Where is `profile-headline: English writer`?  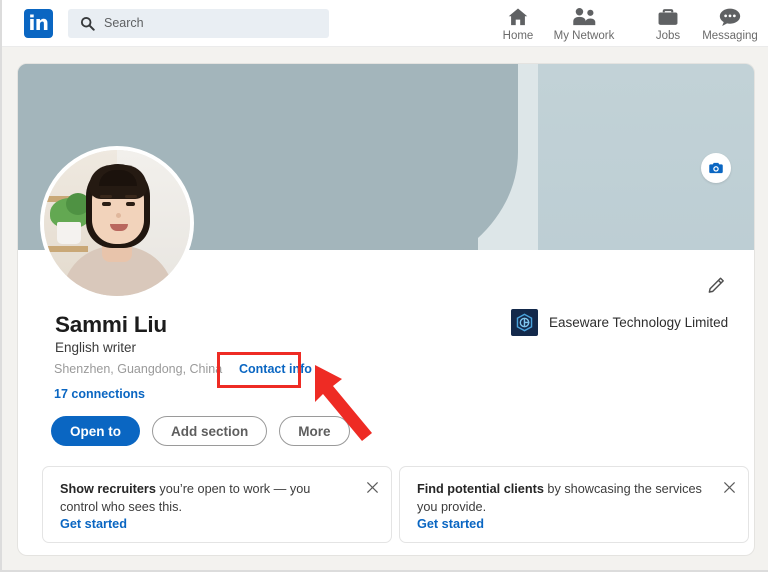
profile-headline: English writer is located at coordinates (96, 347).